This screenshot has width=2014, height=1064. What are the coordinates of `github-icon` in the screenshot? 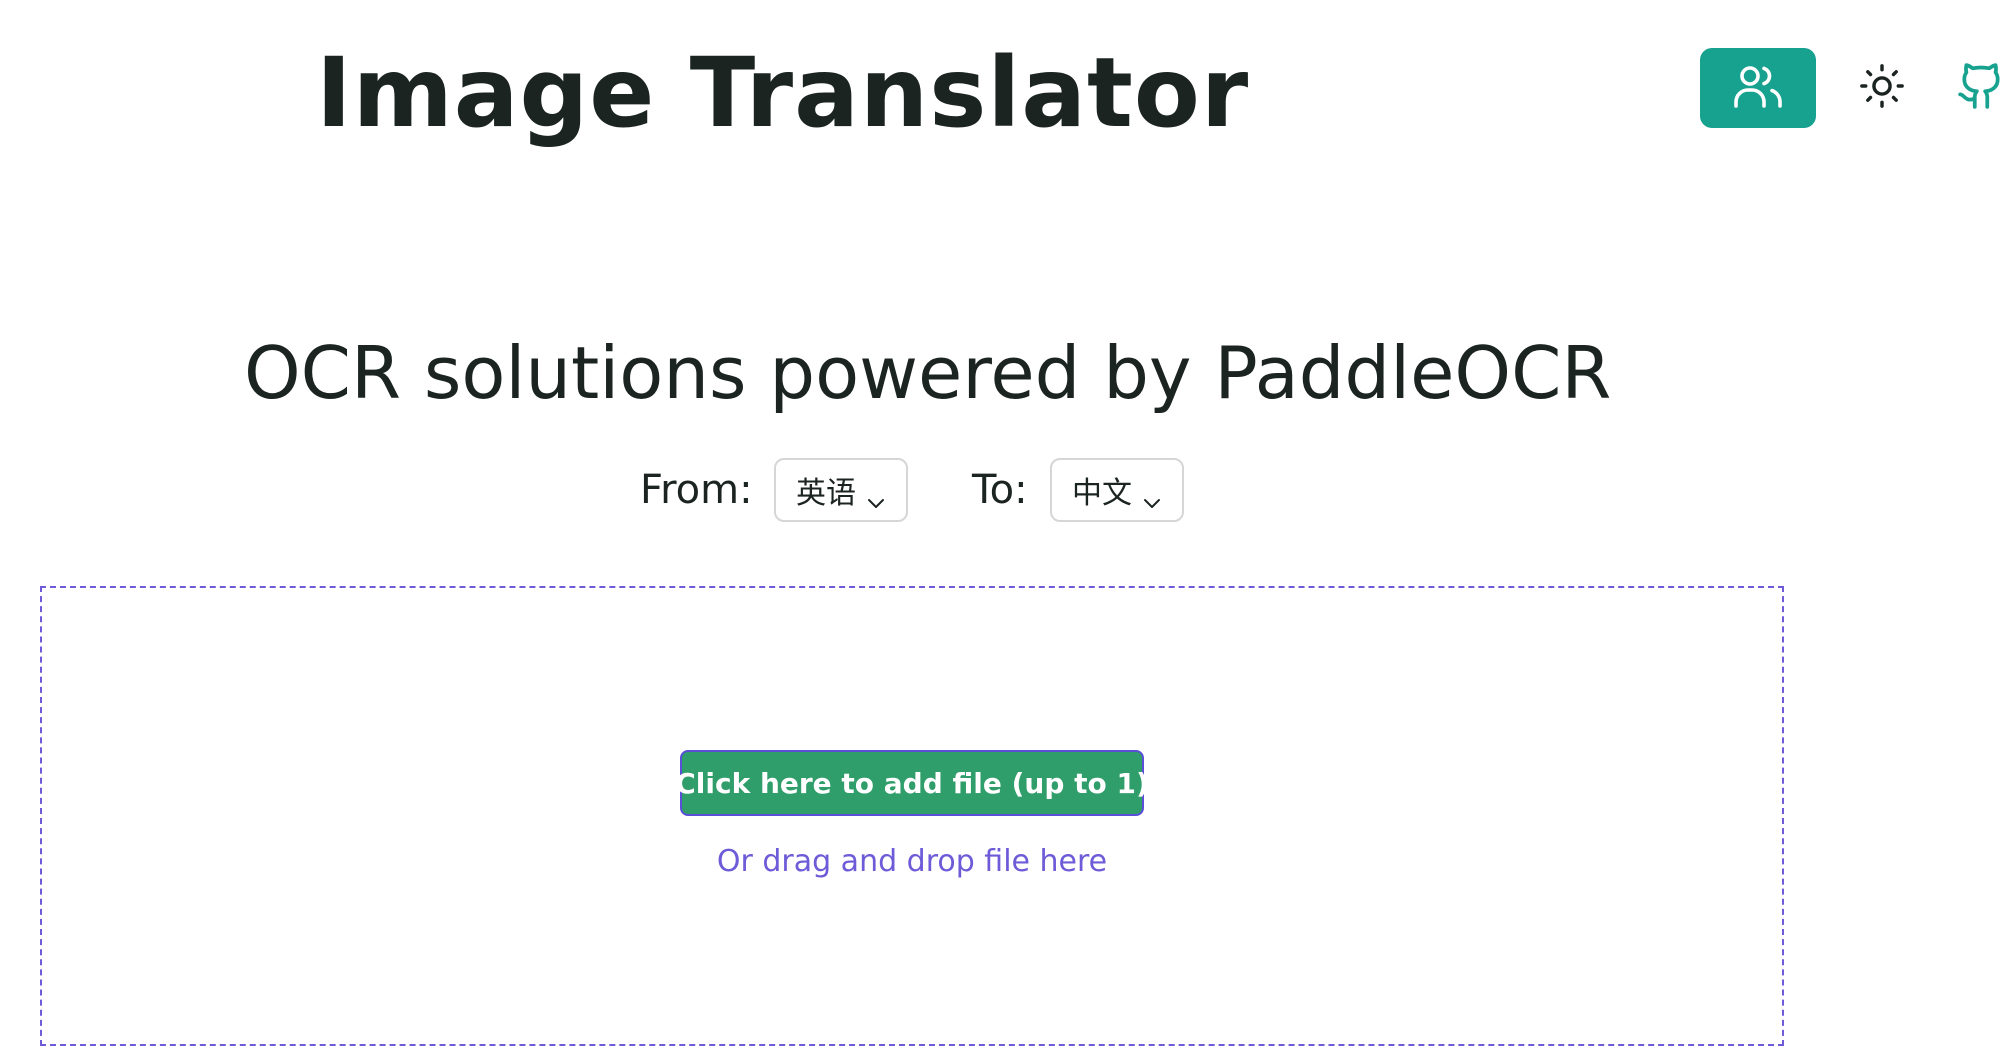 It's located at (1981, 88).